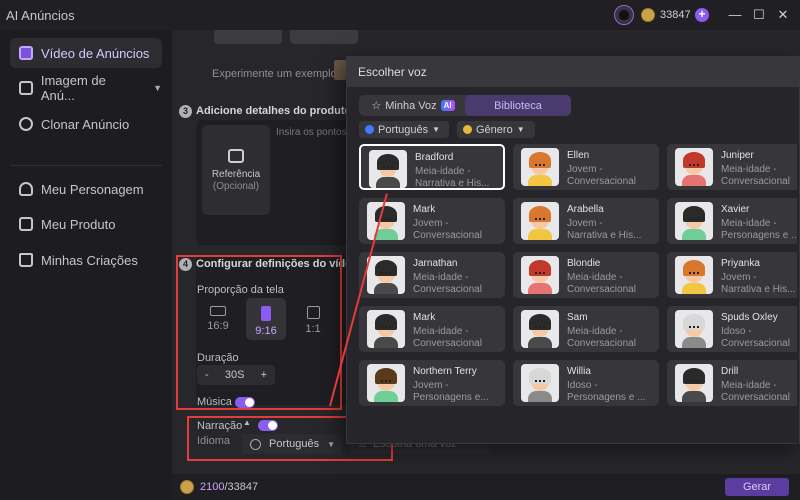 The image size is (800, 500). Describe the element at coordinates (584, 263) in the screenshot. I see `voice-name: Blondie` at that location.